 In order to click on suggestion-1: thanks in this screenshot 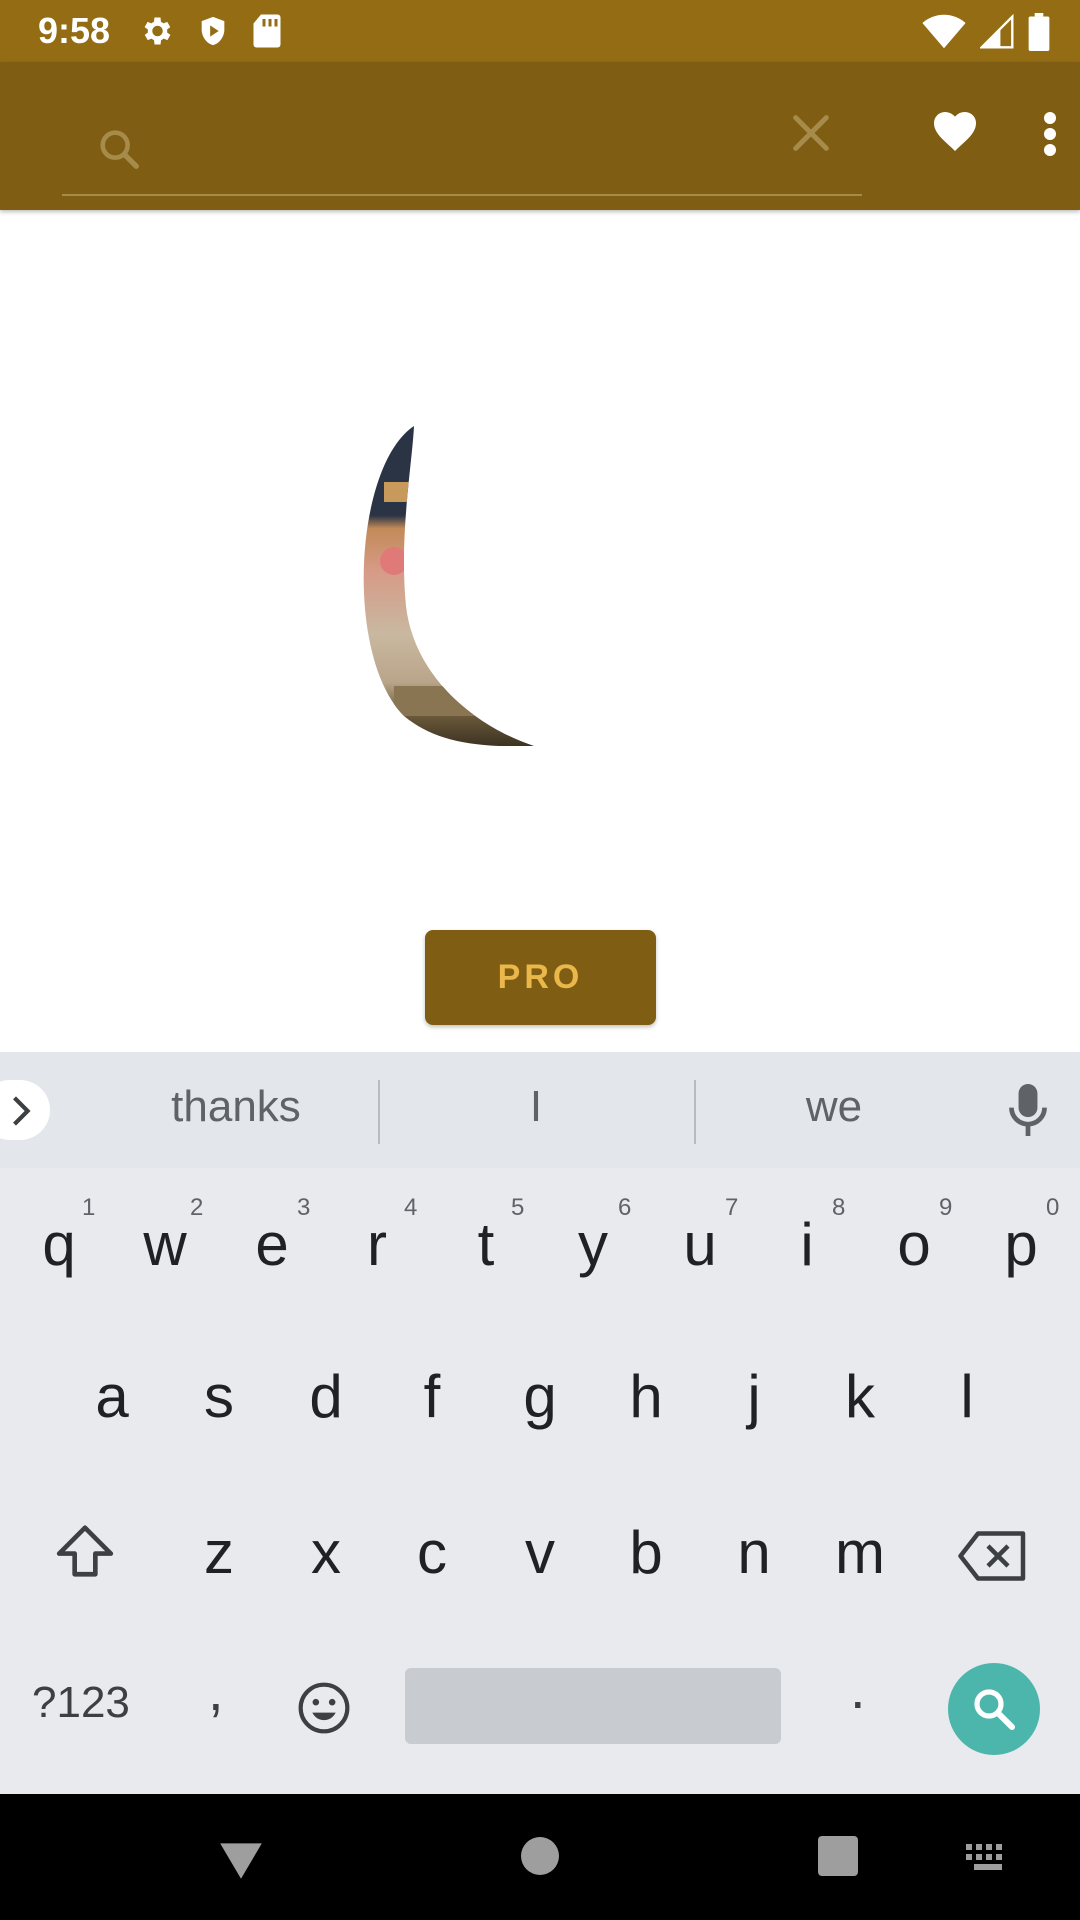, I will do `click(236, 1107)`.